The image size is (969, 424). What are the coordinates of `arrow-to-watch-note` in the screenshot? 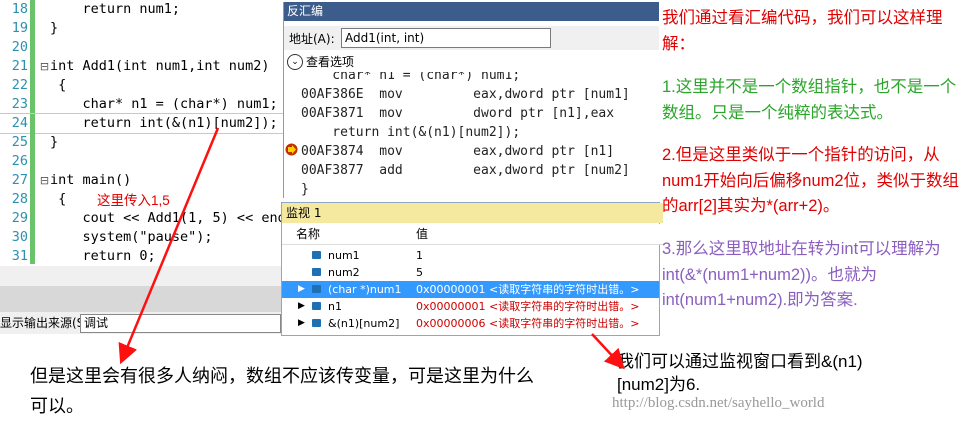 It's located at (608, 351).